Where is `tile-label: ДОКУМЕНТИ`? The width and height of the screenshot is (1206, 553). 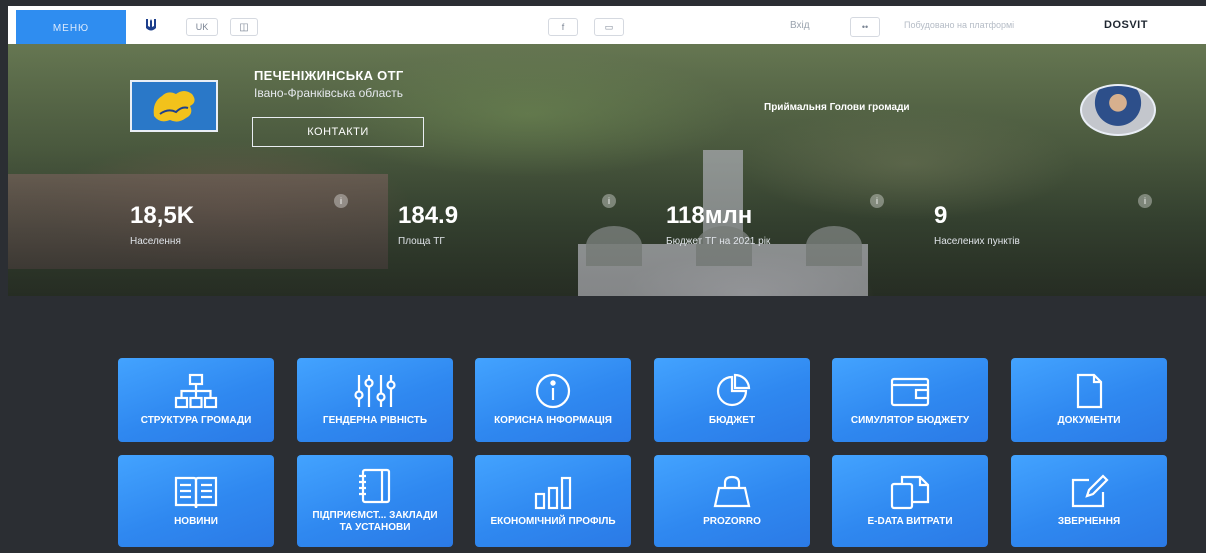
tile-label: ДОКУМЕНТИ is located at coordinates (1089, 420).